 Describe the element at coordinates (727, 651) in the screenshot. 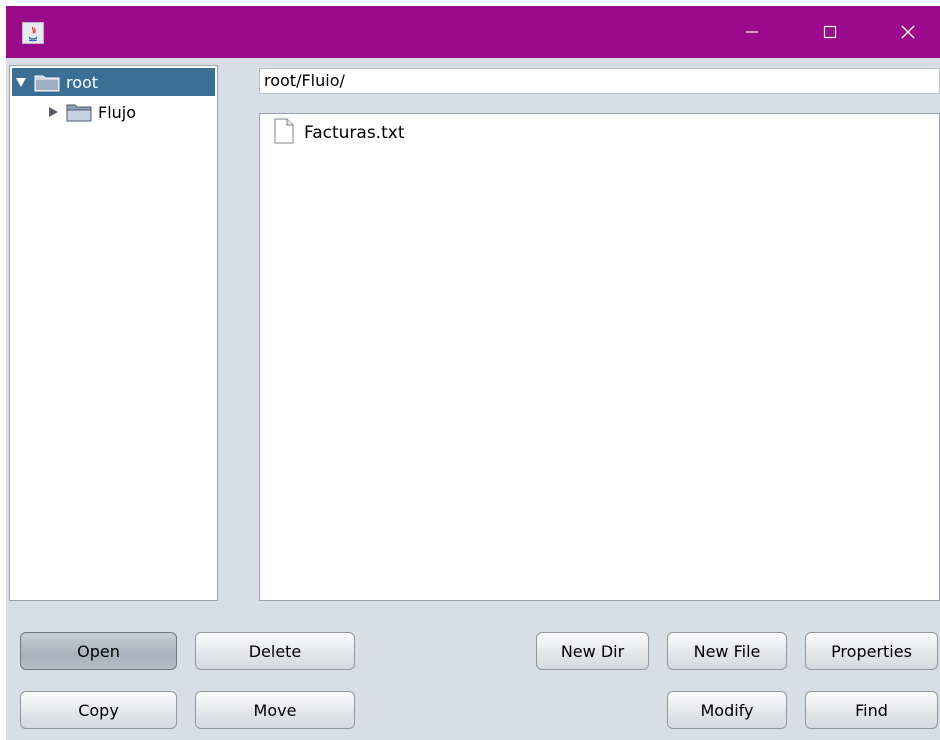

I see `new-file-button: New File` at that location.